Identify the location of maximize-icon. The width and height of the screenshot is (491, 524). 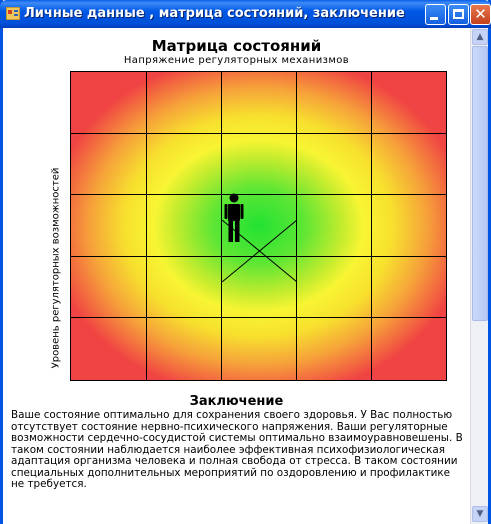
(458, 14).